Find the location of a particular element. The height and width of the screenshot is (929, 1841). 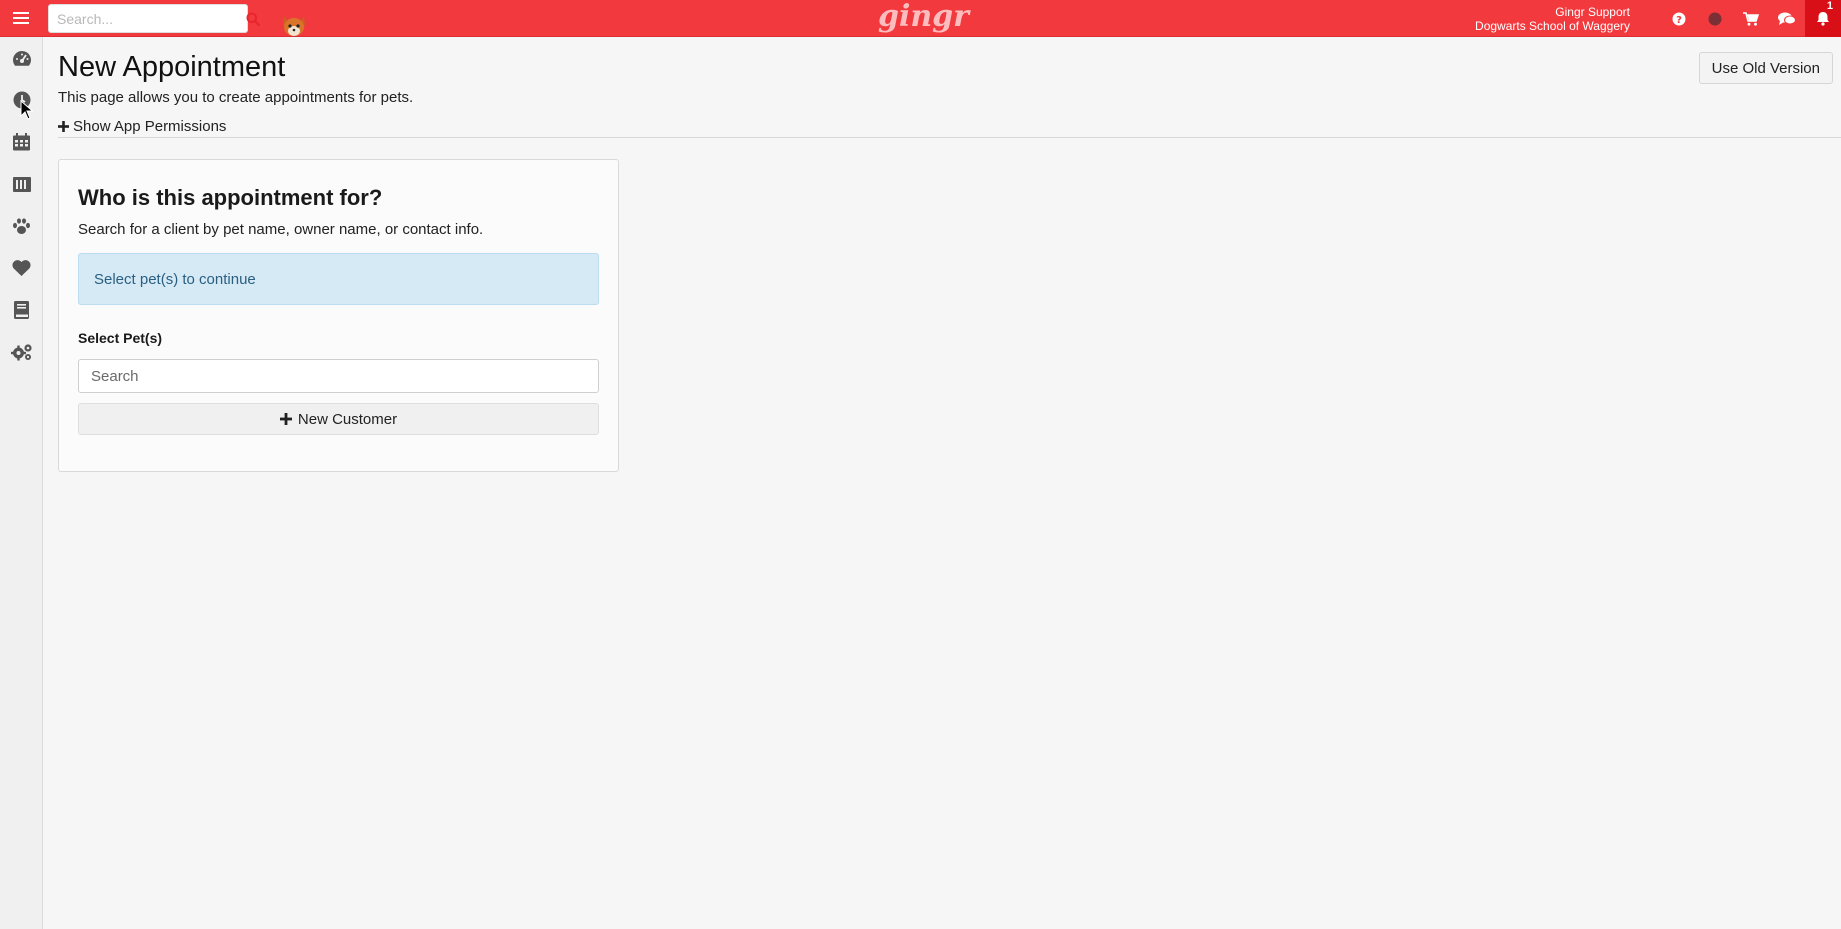

sidebar-item-calendar is located at coordinates (21, 142).